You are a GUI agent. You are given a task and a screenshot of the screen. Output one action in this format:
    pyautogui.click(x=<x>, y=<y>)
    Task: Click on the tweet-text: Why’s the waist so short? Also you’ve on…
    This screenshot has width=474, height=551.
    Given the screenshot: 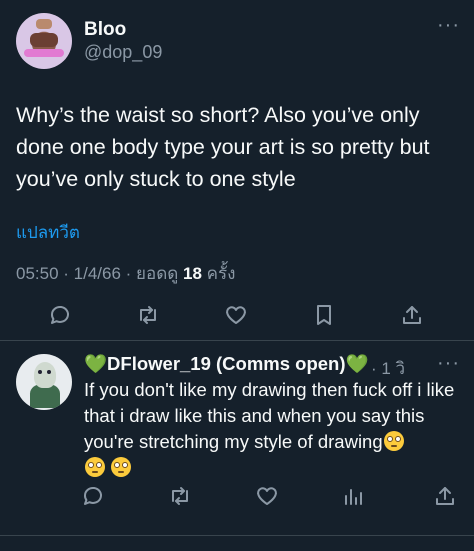 What is the action you would take?
    pyautogui.click(x=223, y=147)
    